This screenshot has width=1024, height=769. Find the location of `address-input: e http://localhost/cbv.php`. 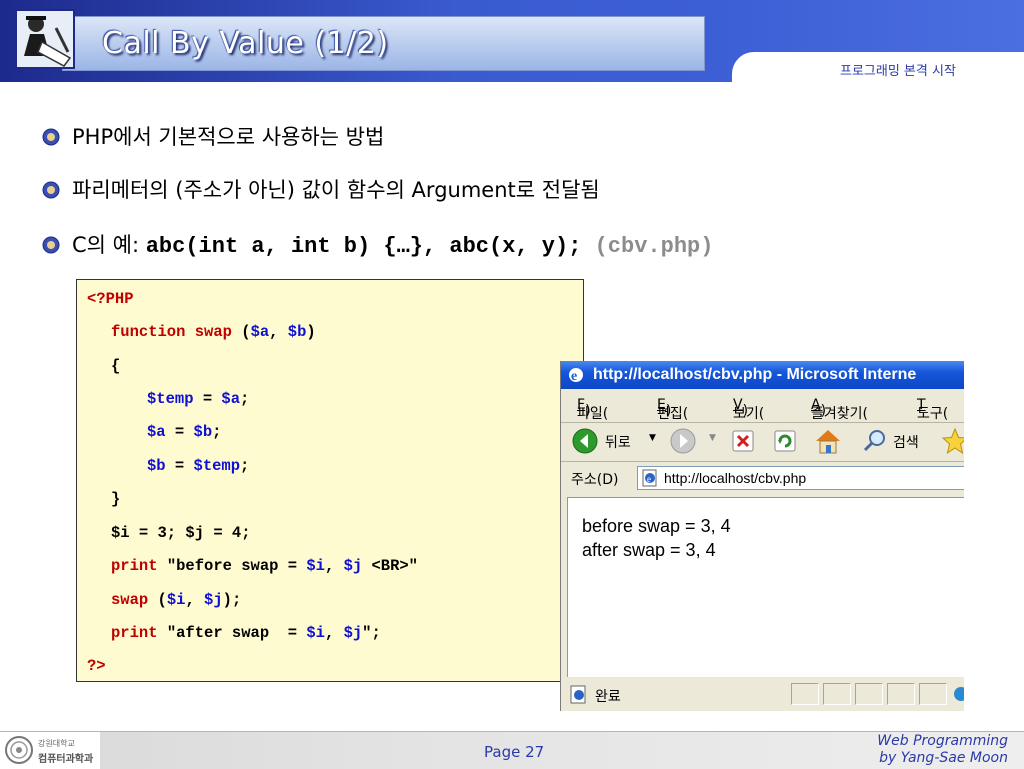

address-input: e http://localhost/cbv.php is located at coordinates (800, 478).